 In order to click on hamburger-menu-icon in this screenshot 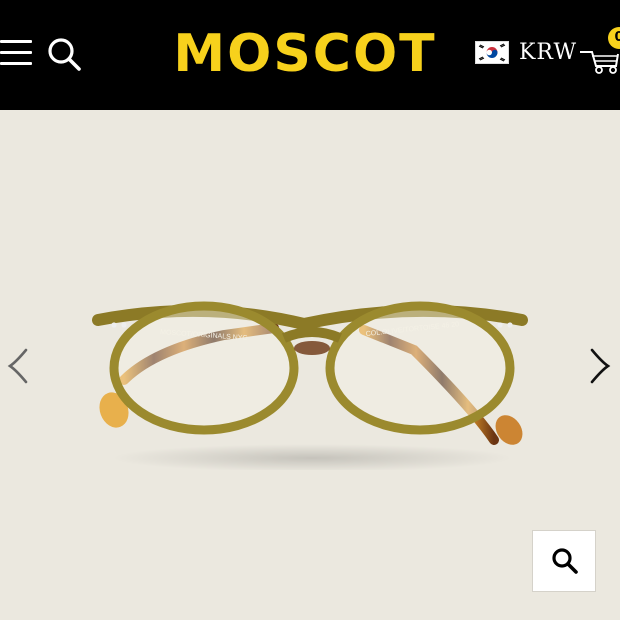, I will do `click(17, 53)`.